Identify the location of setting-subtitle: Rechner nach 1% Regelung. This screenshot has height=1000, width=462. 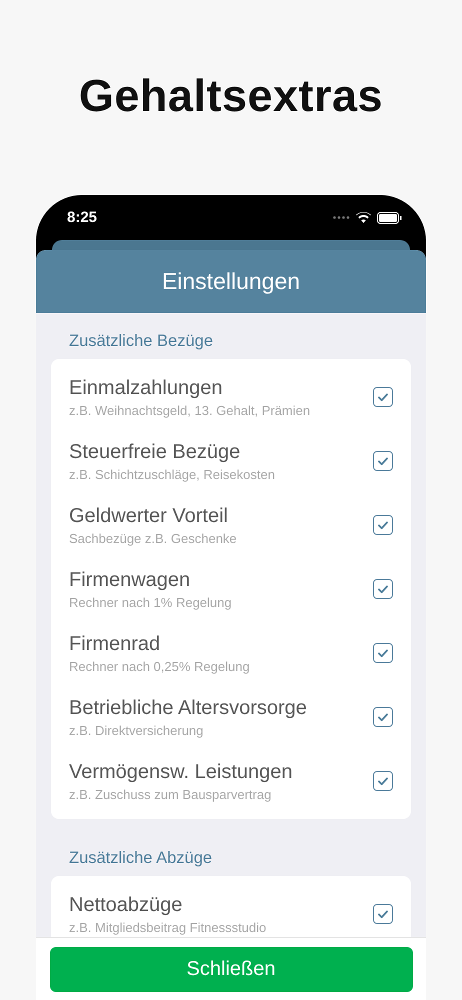
(150, 602).